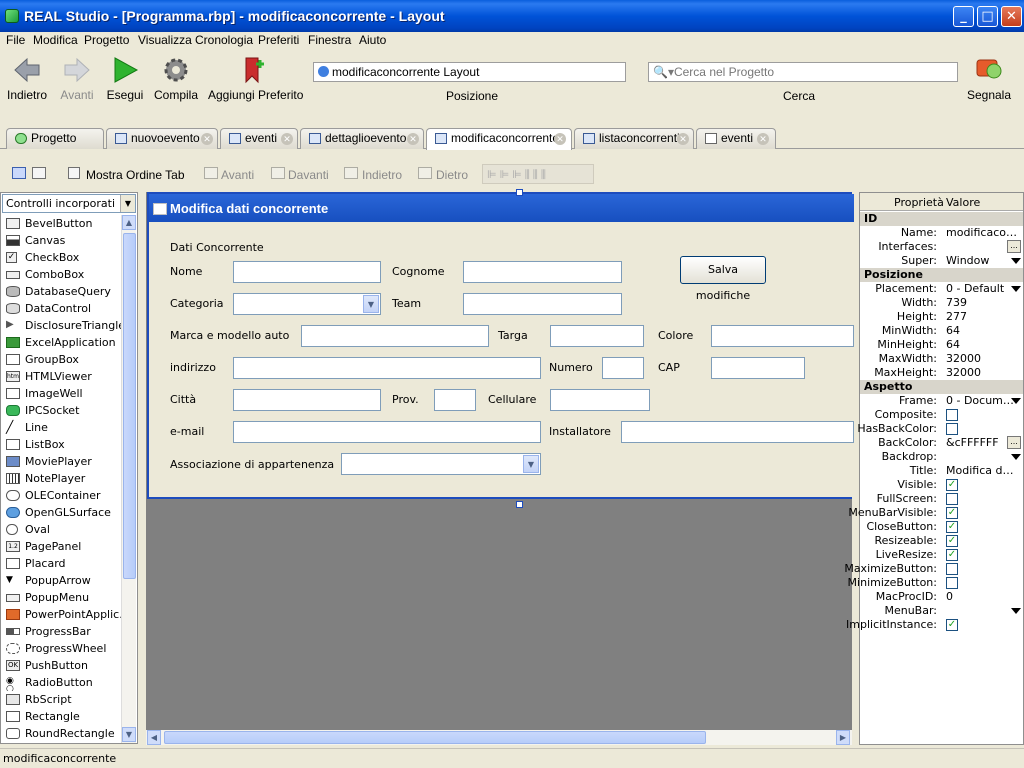 This screenshot has width=1024, height=768. What do you see at coordinates (941, 541) in the screenshot?
I see `property-row: Resizeable: ✓` at bounding box center [941, 541].